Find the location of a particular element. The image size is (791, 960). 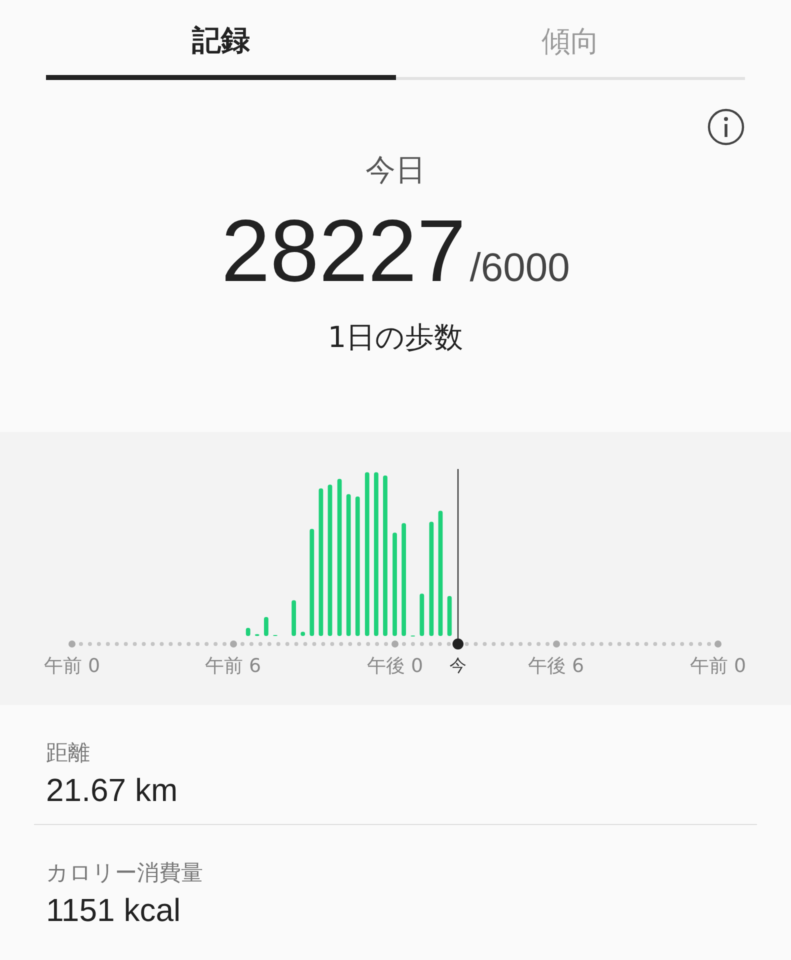

info-icon is located at coordinates (726, 127).